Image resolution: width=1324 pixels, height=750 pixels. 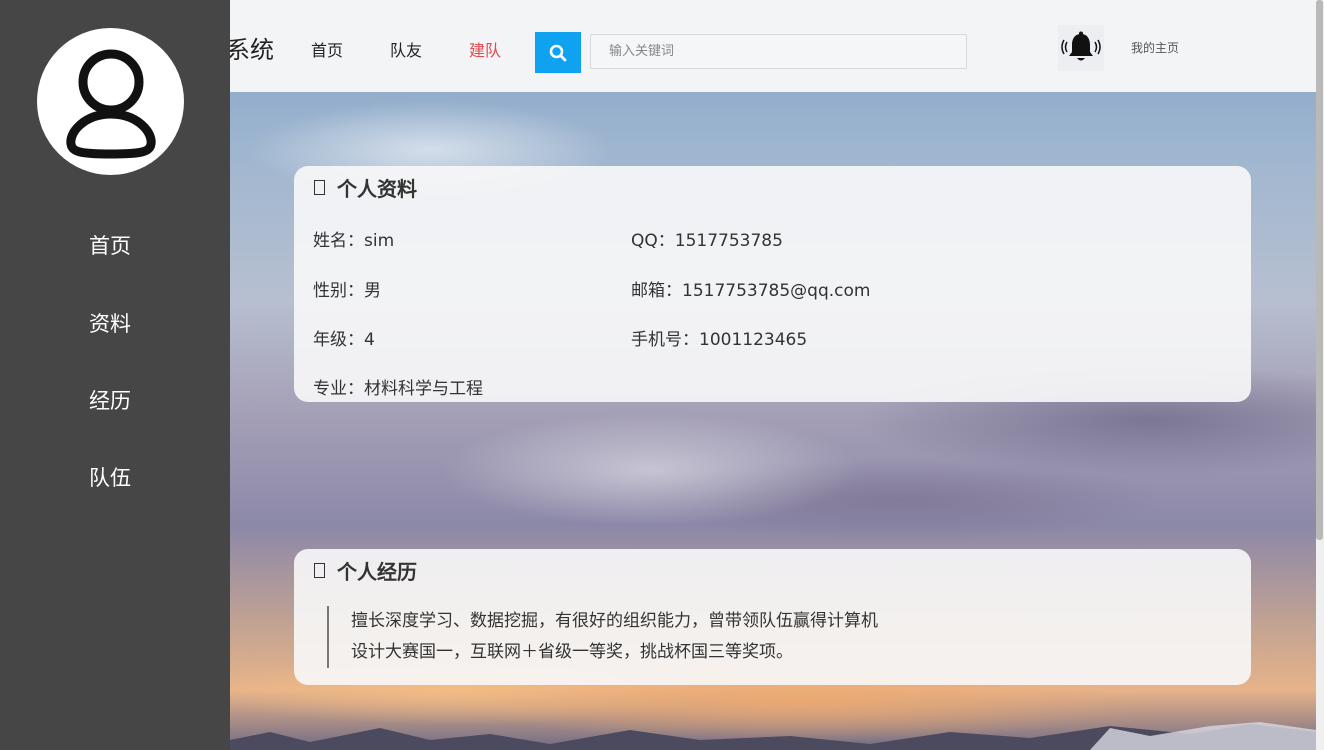 I want to click on profile-qq: QQ：1517753785, so click(x=707, y=241).